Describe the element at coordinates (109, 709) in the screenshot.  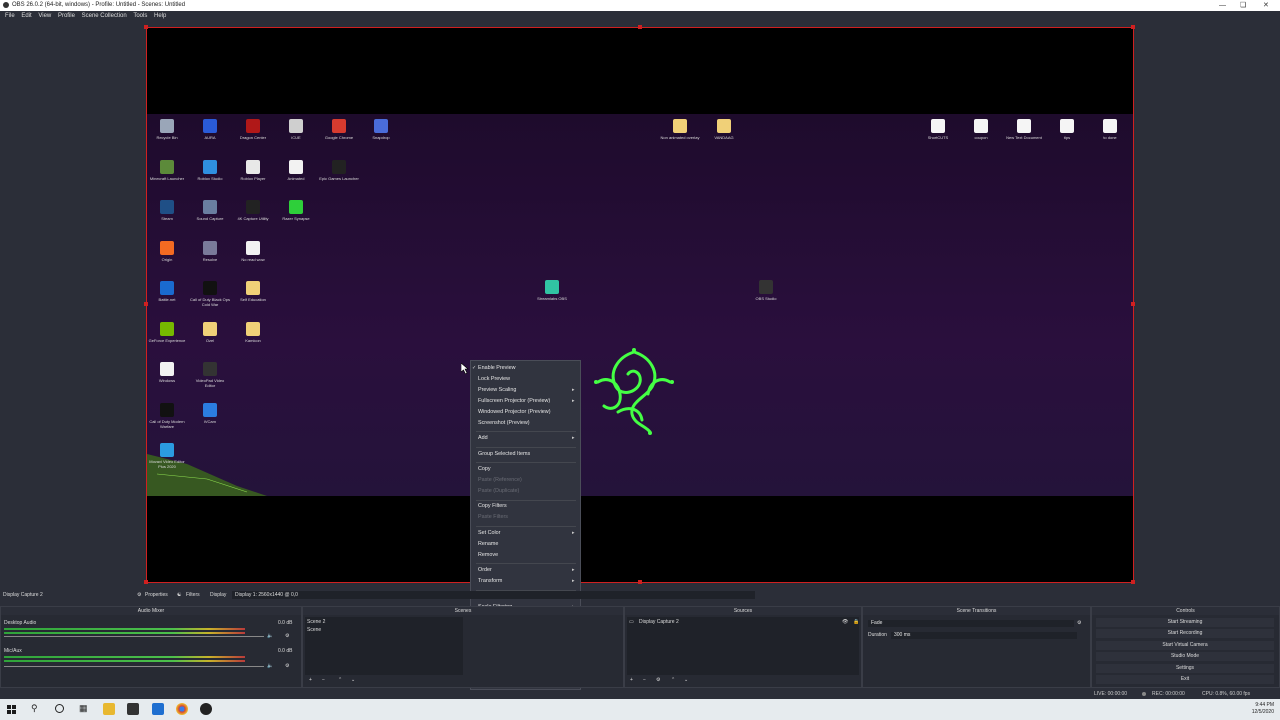
I see `file-explorer-icon` at that location.